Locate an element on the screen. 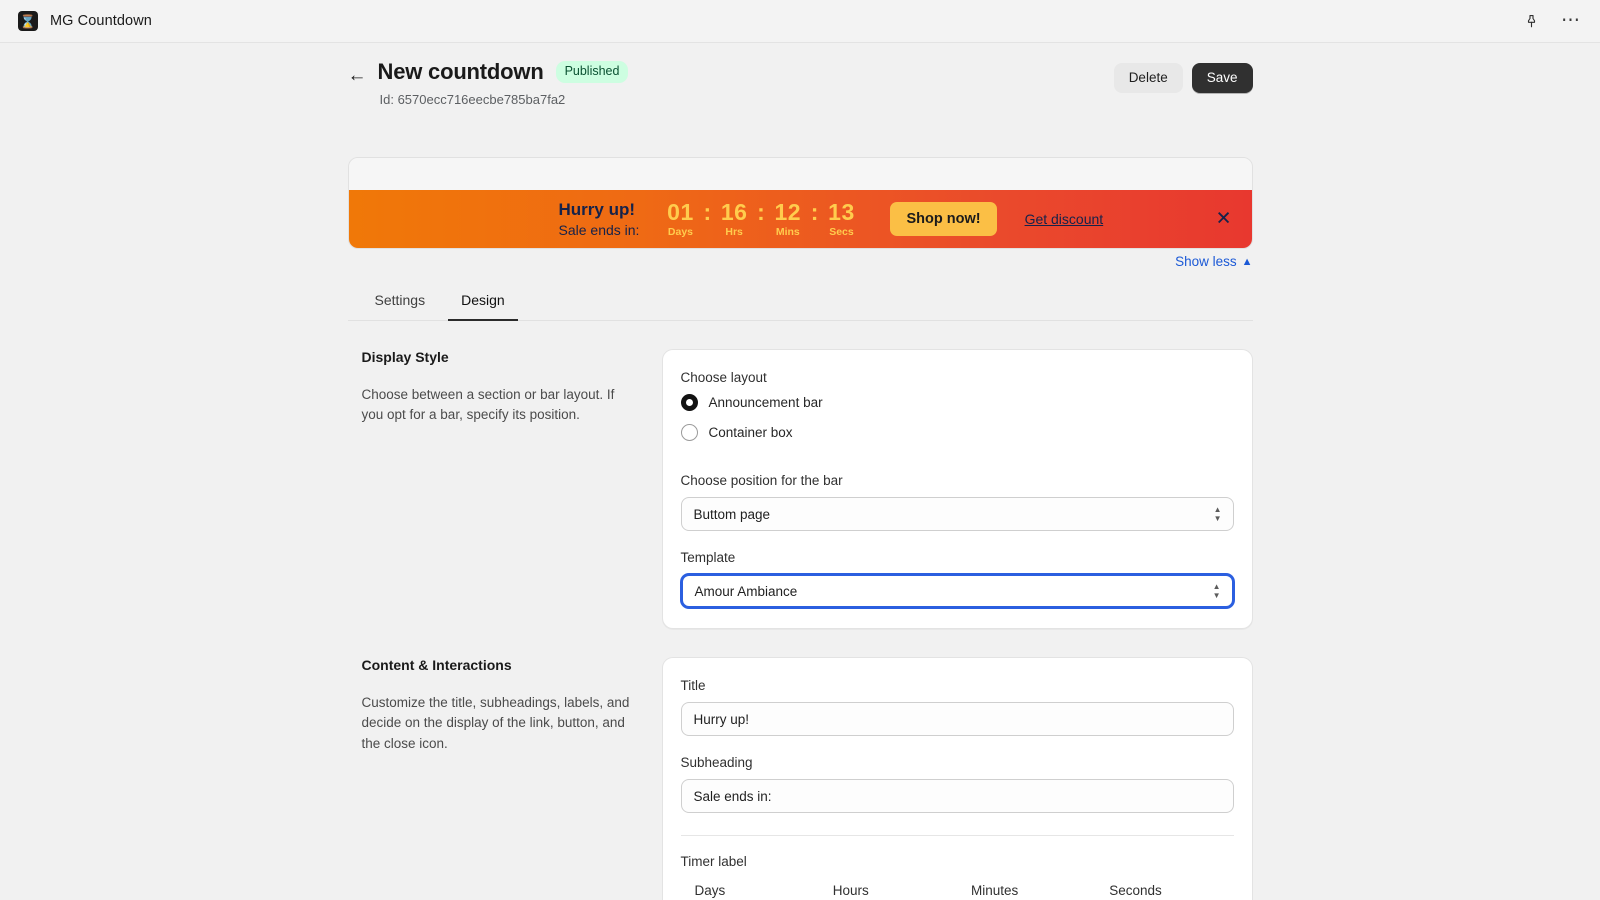  position-select: Buttom page ▲ ▼ is located at coordinates (957, 514).